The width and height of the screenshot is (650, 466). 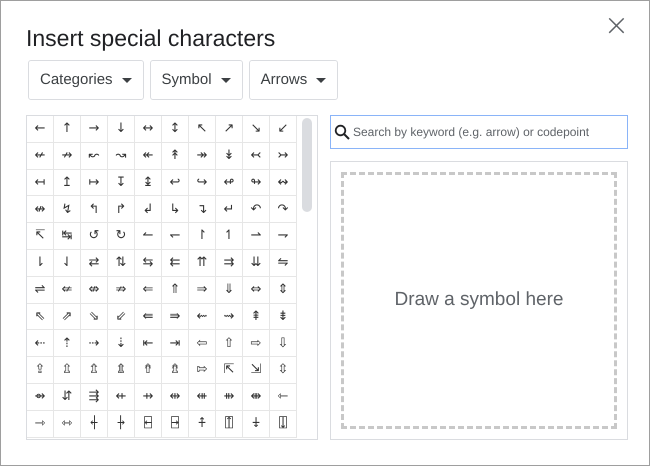 What do you see at coordinates (283, 370) in the screenshot?
I see `character-cell: ⇳` at bounding box center [283, 370].